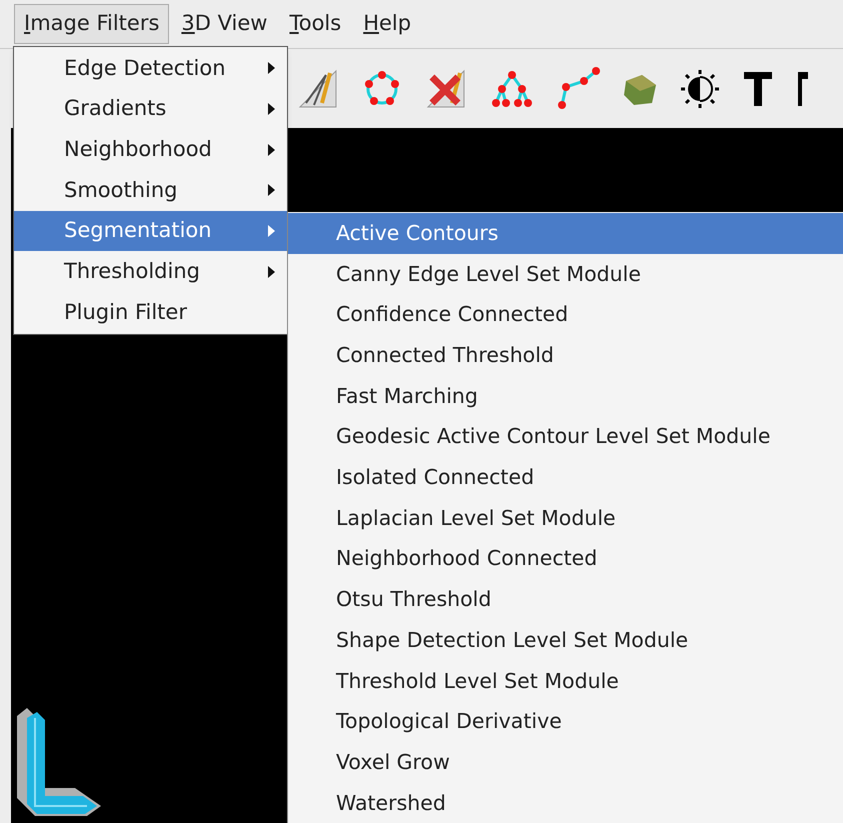 Image resolution: width=843 pixels, height=823 pixels. I want to click on submenu-item: Shape Detection Level Set Module, so click(565, 640).